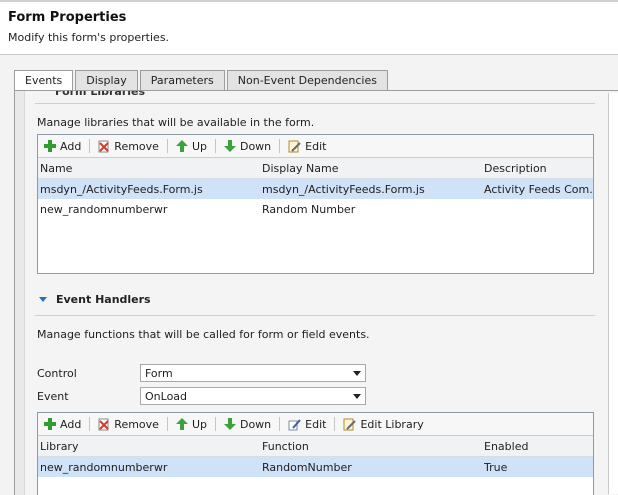 This screenshot has height=495, width=618. Describe the element at coordinates (496, 467) in the screenshot. I see `cell-enabled: True` at that location.